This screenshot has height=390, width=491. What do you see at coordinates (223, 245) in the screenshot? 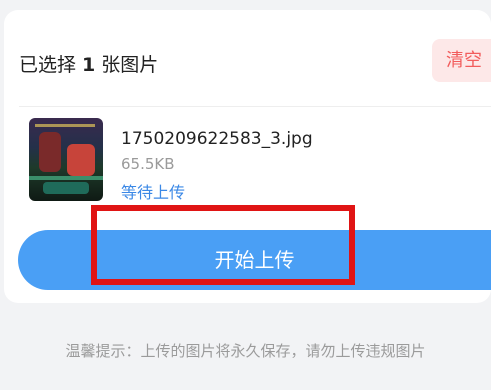
I see `highlight-box` at bounding box center [223, 245].